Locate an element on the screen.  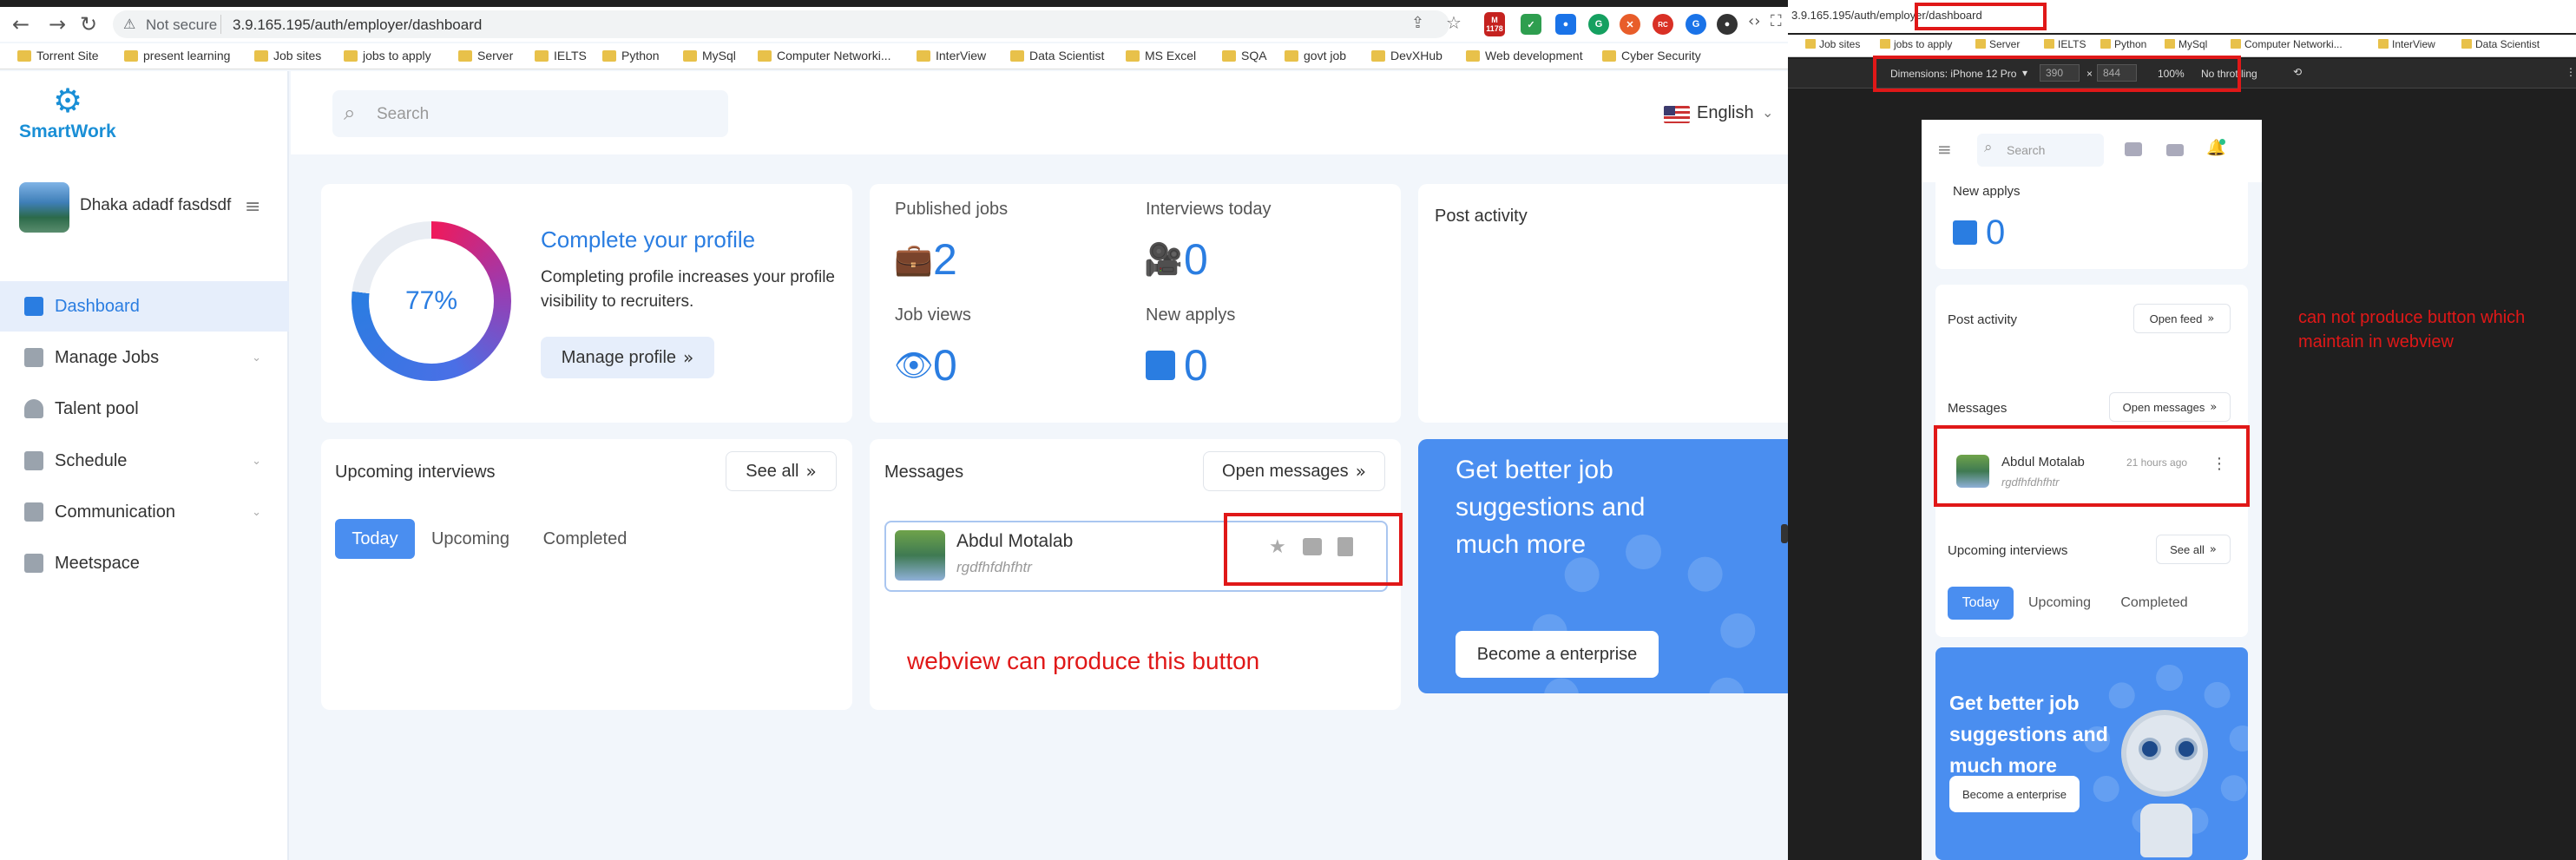
sidebar-item-manage-jobs: Manage Jobs ⌄ is located at coordinates (145, 357).